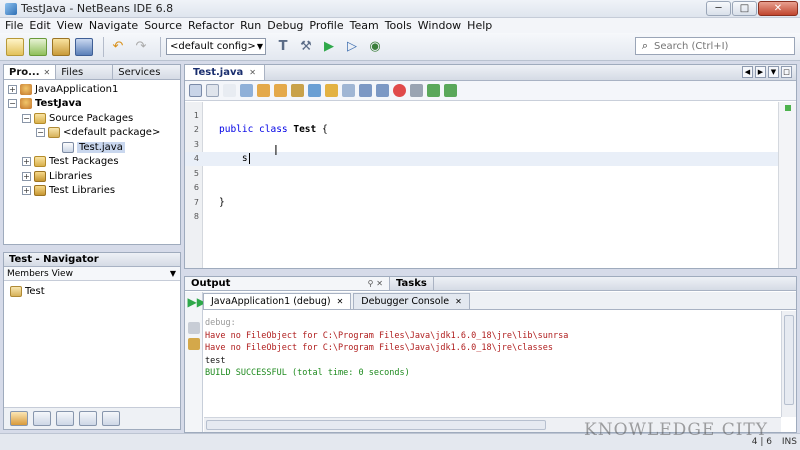 This screenshot has height=450, width=800. Describe the element at coordinates (197, 302) in the screenshot. I see `rerun-icon: ▶▶` at that location.